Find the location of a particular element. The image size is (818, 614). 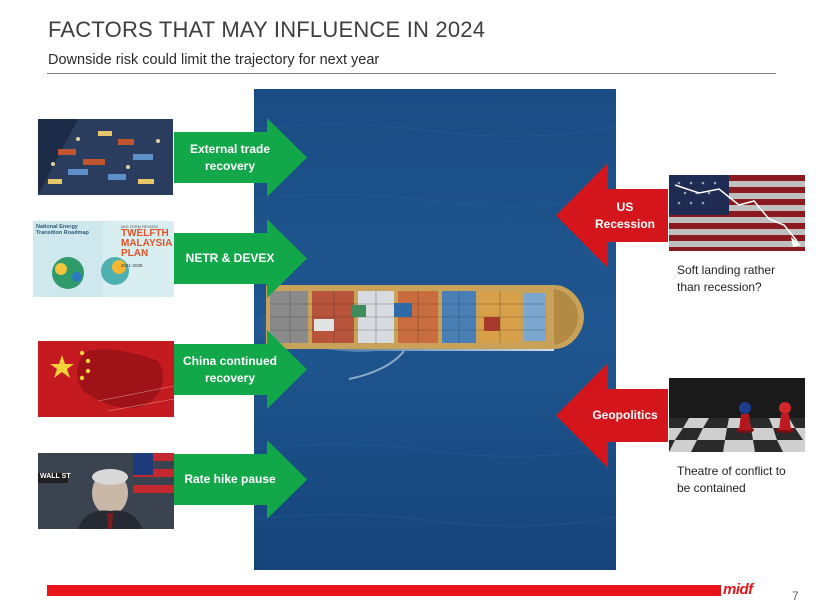

wall-st-sign: WALL ST is located at coordinates (55, 476).